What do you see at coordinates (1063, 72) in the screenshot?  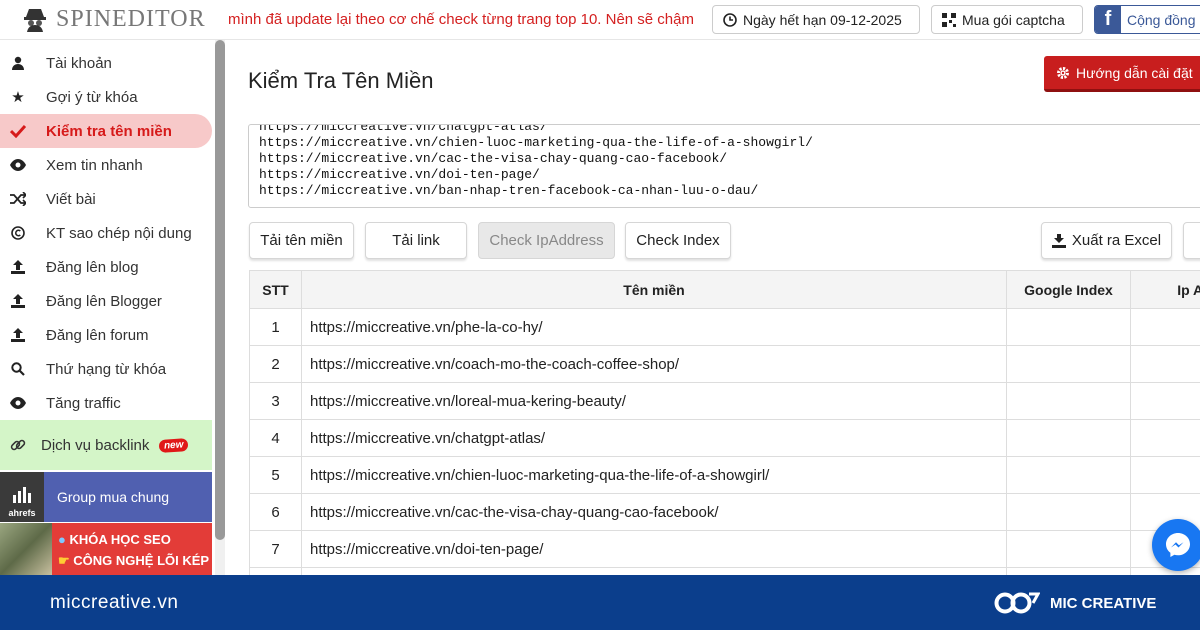 I see `gear-icon` at bounding box center [1063, 72].